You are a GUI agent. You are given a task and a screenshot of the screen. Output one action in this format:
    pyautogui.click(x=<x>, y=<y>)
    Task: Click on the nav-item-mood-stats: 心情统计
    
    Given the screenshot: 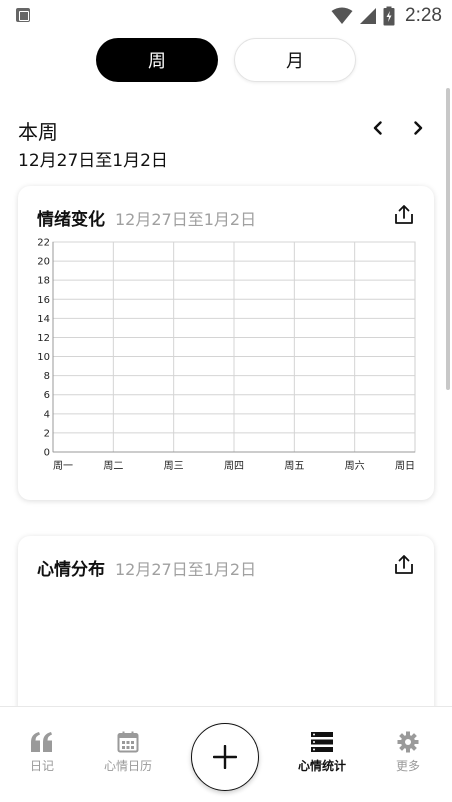 What is the action you would take?
    pyautogui.click(x=322, y=752)
    